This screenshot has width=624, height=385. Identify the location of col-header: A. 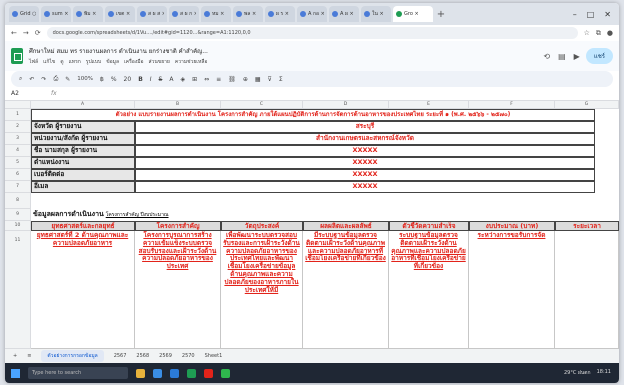
(83, 105).